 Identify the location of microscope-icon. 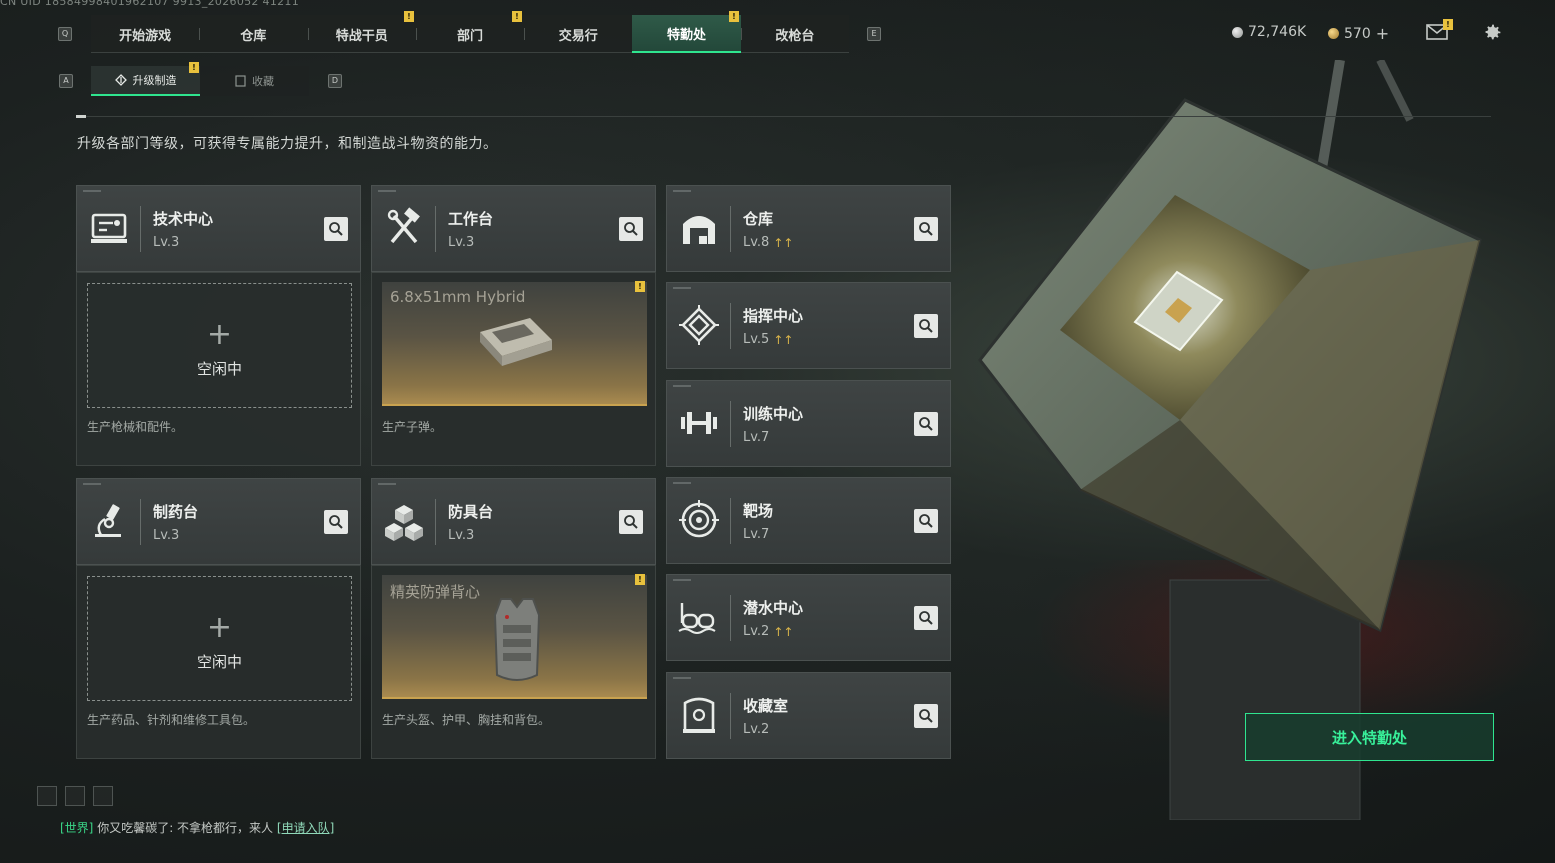
(108, 520).